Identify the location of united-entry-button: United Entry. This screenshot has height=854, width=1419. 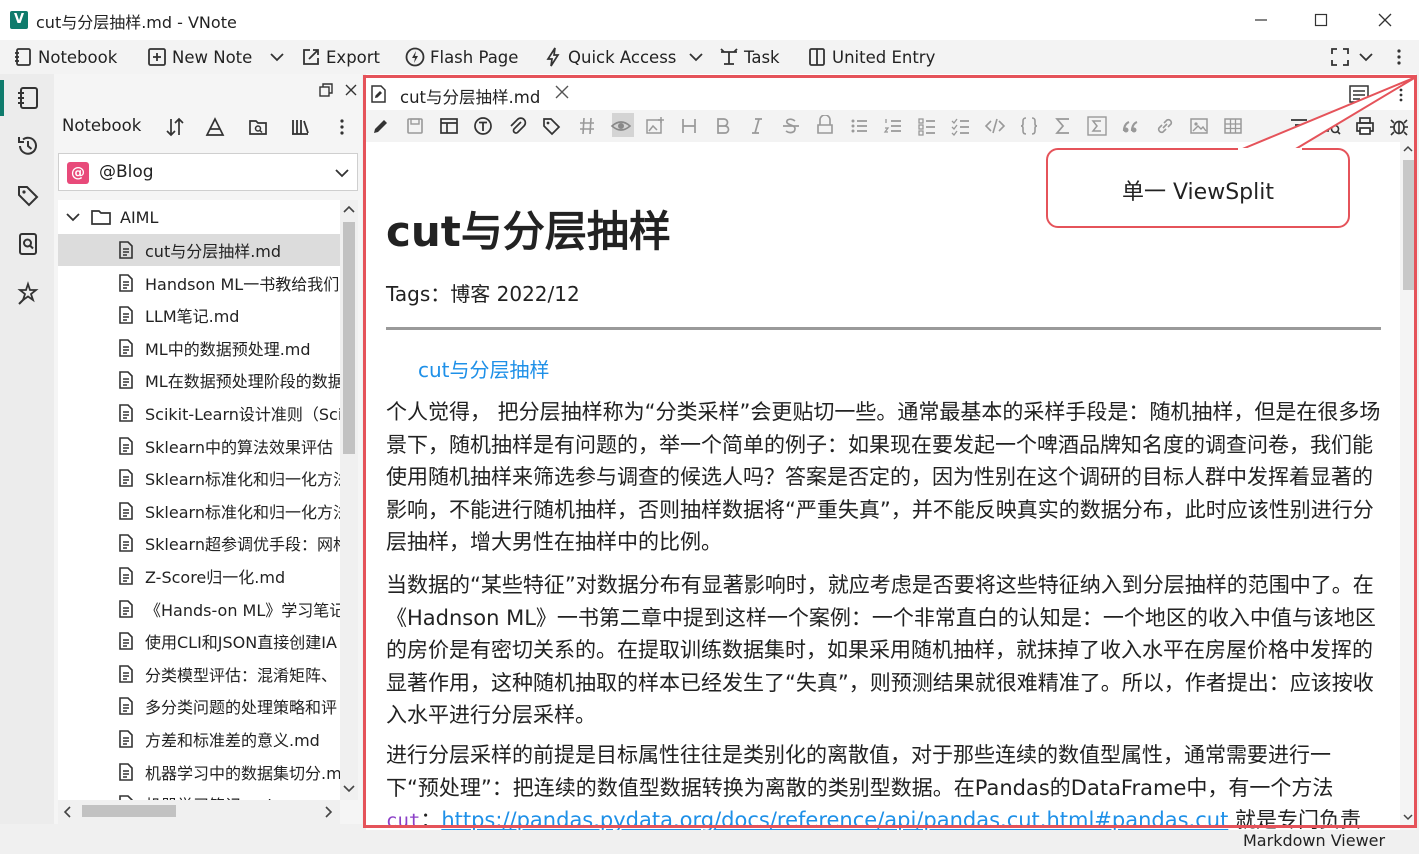
(870, 57).